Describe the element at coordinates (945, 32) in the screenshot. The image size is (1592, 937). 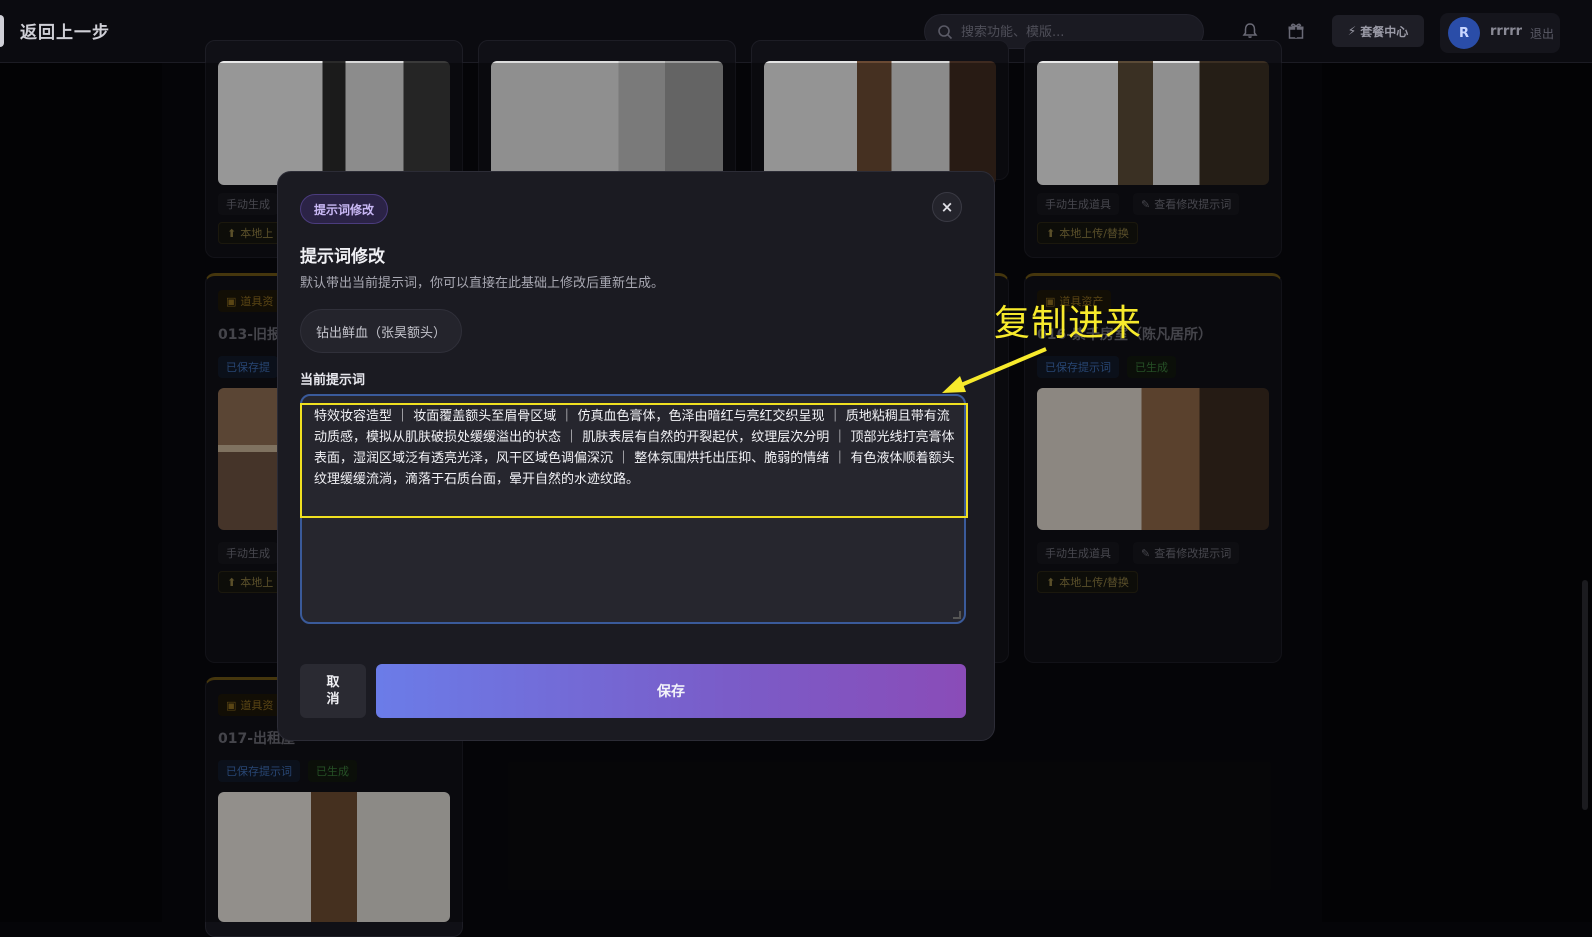
I see `search-icon` at that location.